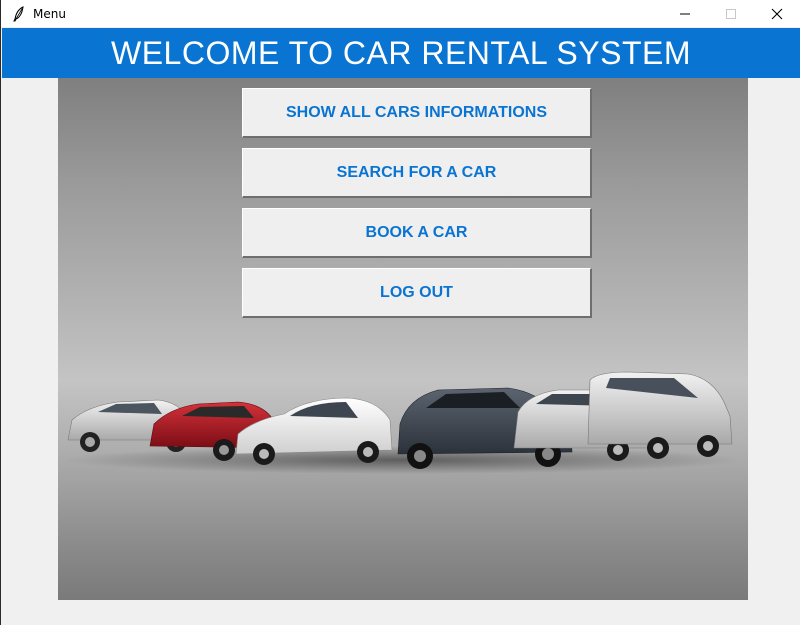 The width and height of the screenshot is (800, 625). I want to click on close-icon, so click(777, 13).